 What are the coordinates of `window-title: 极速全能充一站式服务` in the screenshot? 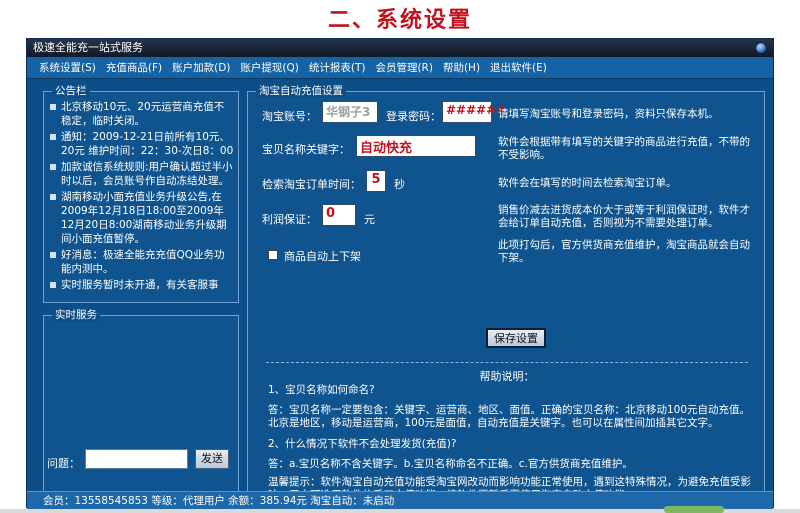 It's located at (88, 47).